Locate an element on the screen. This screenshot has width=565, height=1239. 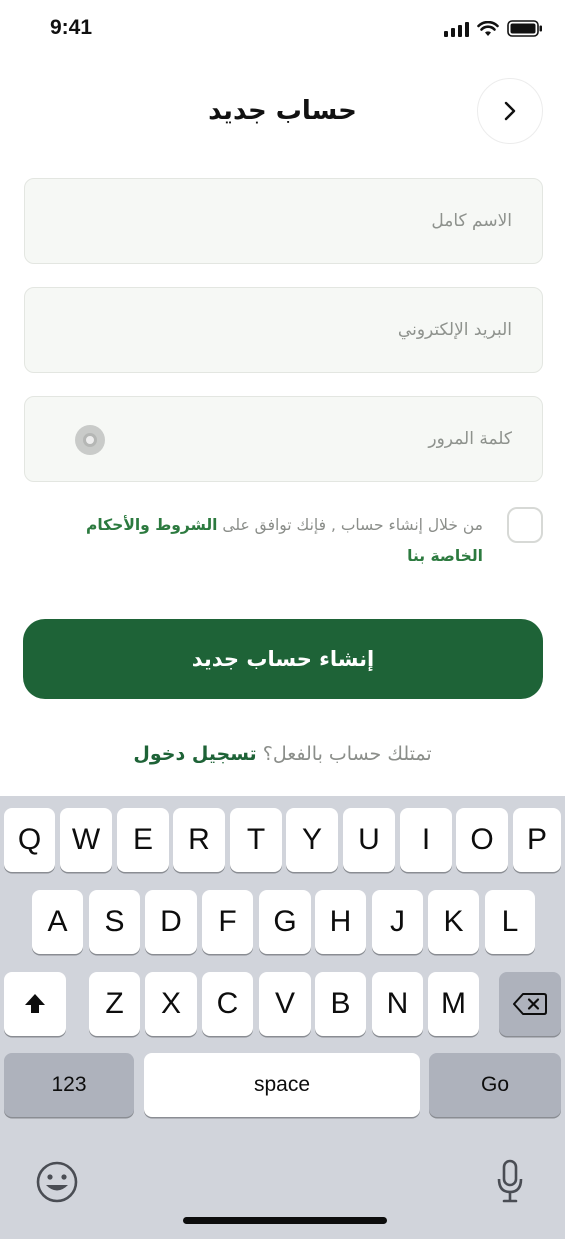
full-name-field-container is located at coordinates (283, 221).